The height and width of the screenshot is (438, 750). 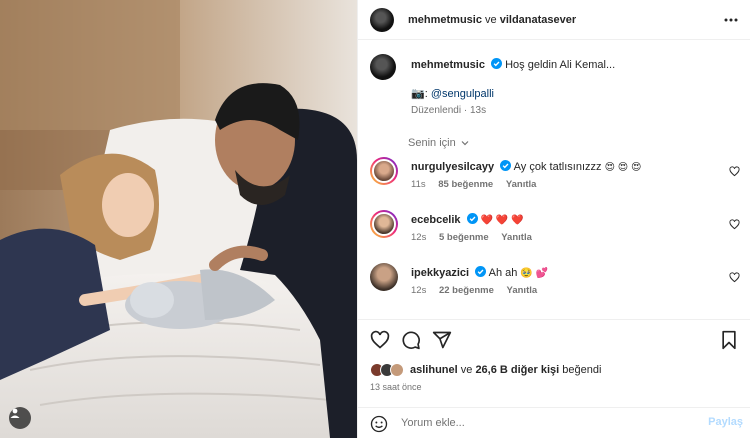 What do you see at coordinates (466, 290) in the screenshot?
I see `comment-likes: 22 beğenme` at bounding box center [466, 290].